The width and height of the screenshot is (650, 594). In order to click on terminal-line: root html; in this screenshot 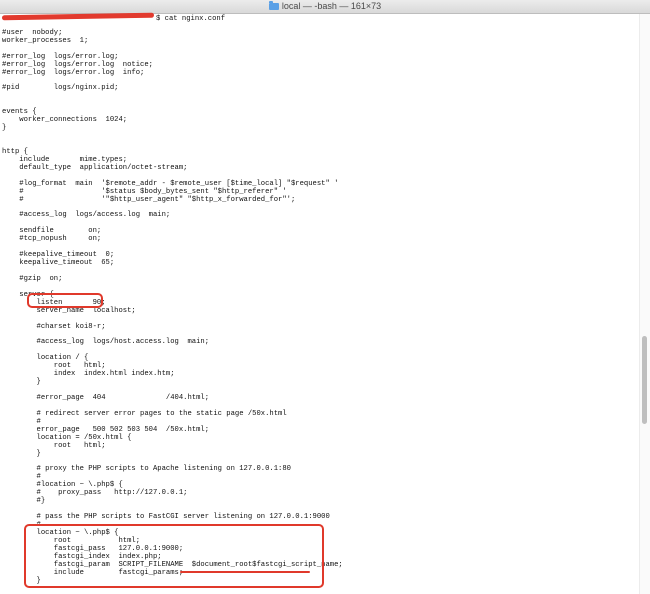, I will do `click(54, 445)`.